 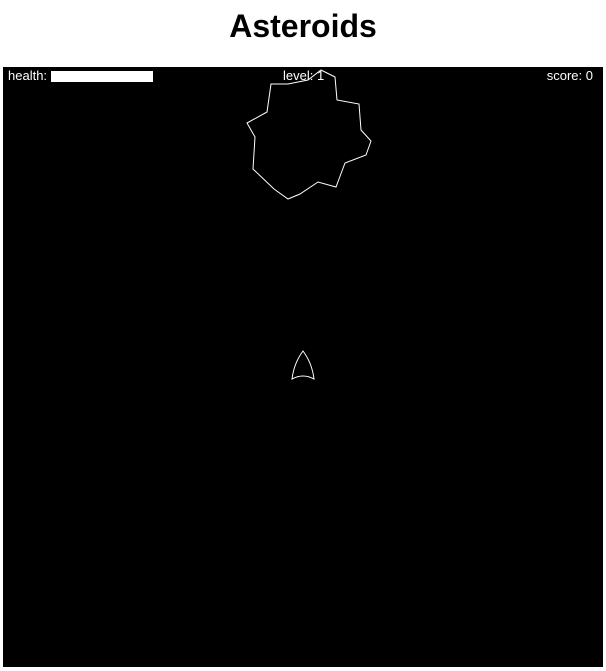 What do you see at coordinates (303, 26) in the screenshot?
I see `page-title: Asteroids` at bounding box center [303, 26].